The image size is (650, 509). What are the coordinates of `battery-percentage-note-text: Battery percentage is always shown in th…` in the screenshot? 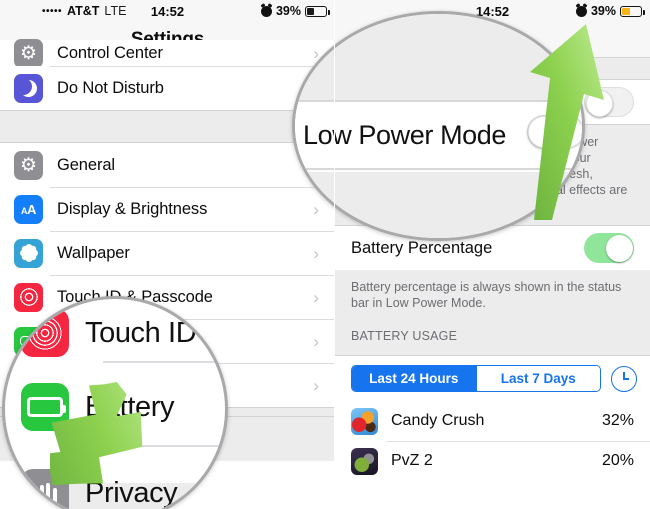 It's located at (486, 295).